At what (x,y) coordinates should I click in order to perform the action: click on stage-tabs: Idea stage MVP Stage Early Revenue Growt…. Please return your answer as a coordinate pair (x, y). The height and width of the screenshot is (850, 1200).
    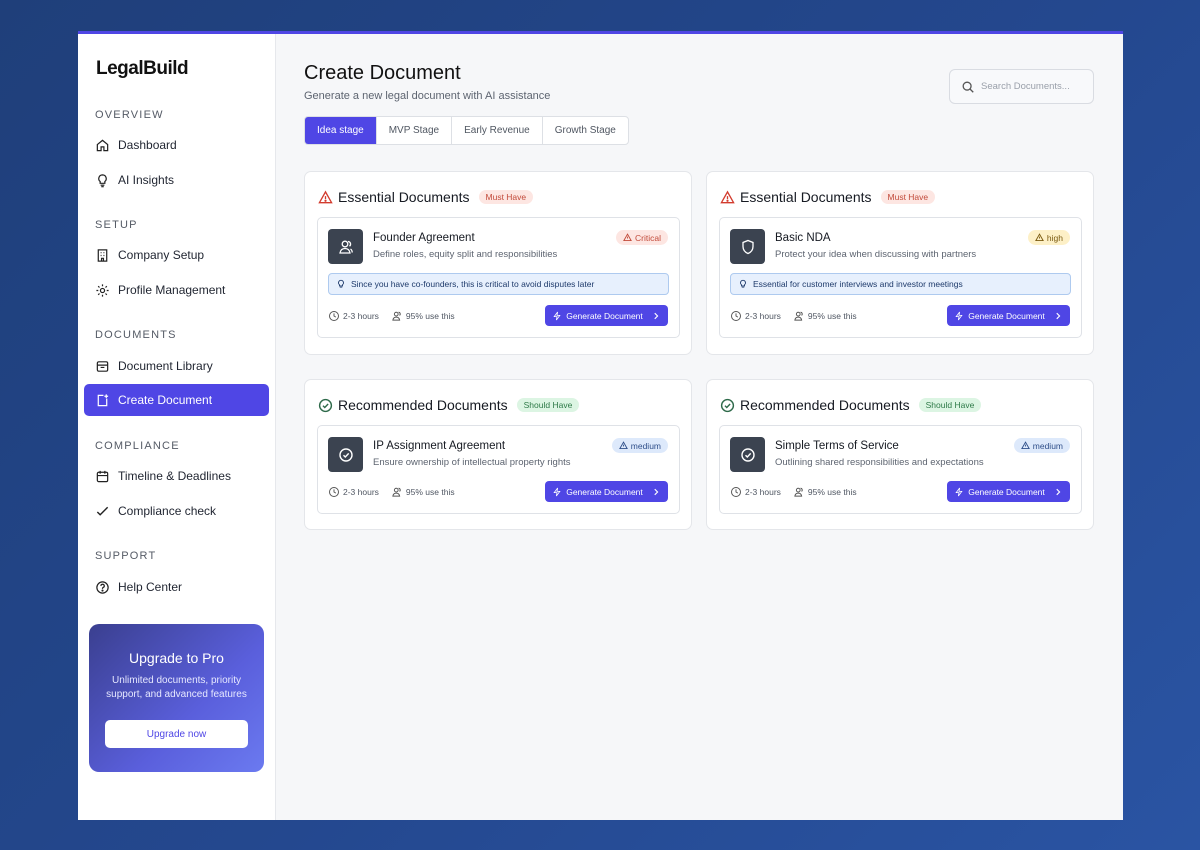
    Looking at the image, I should click on (466, 130).